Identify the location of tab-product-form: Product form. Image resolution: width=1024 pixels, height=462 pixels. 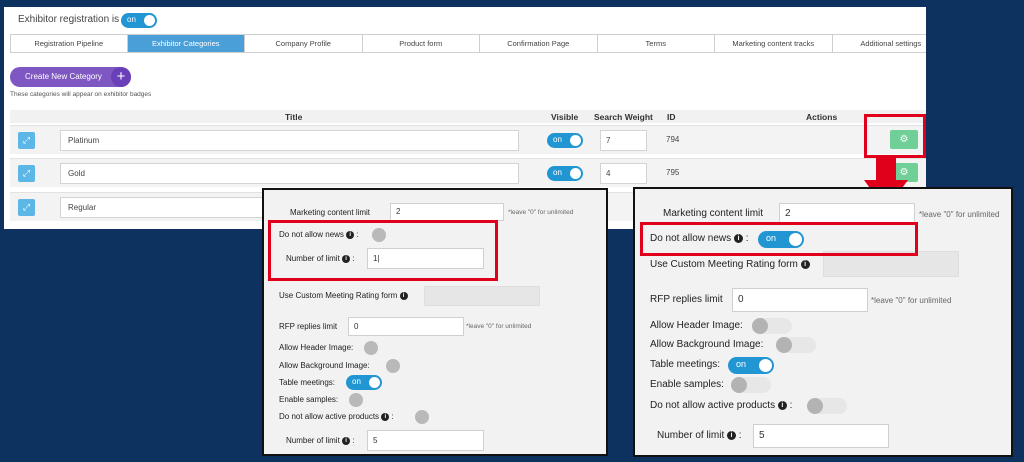
(421, 43).